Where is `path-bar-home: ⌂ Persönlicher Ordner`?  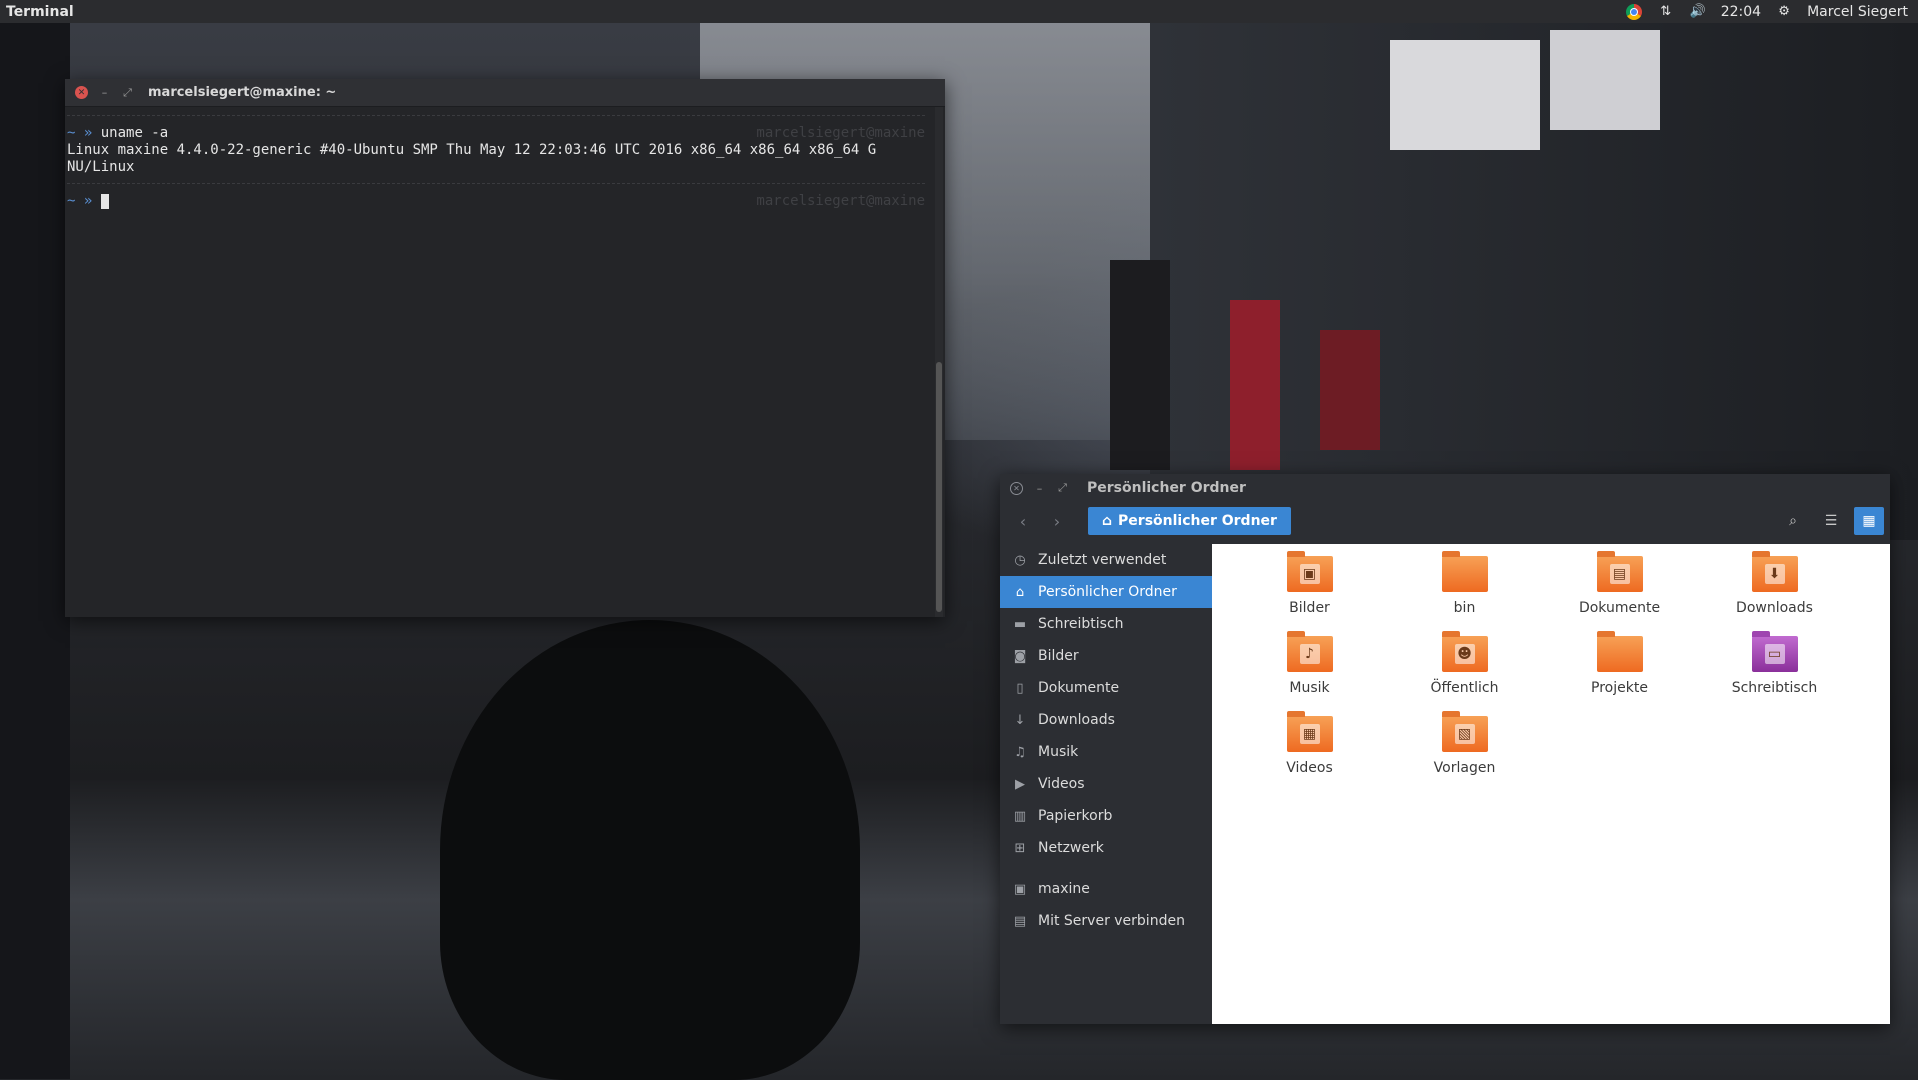
path-bar-home: ⌂ Persönlicher Ordner is located at coordinates (1189, 521).